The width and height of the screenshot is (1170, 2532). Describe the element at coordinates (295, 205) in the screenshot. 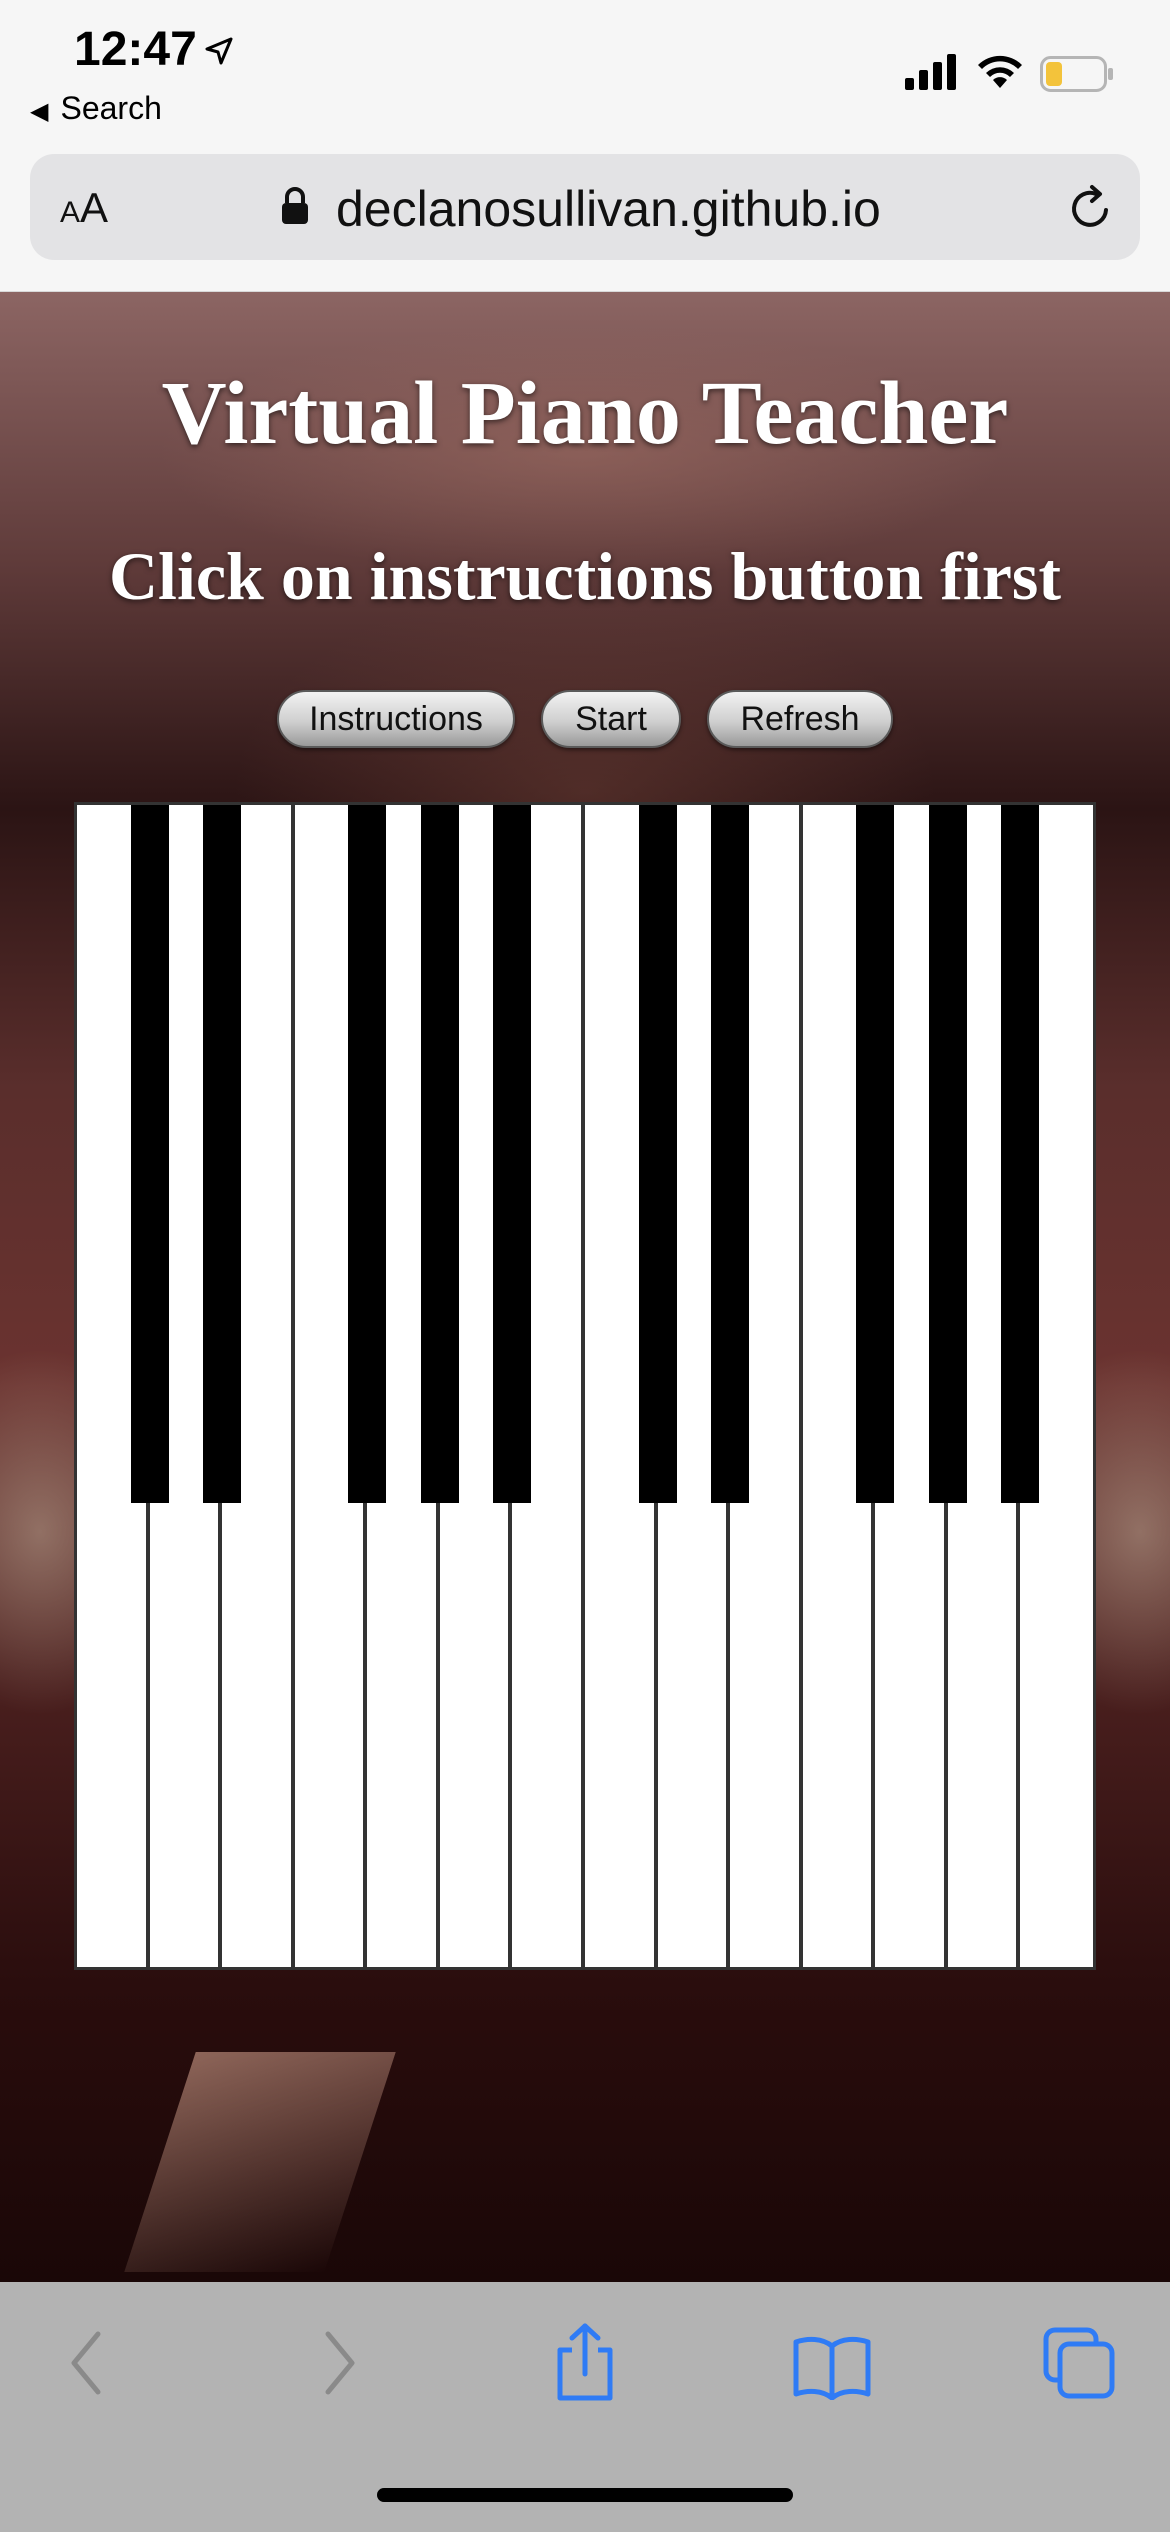

I see `lock-icon` at that location.